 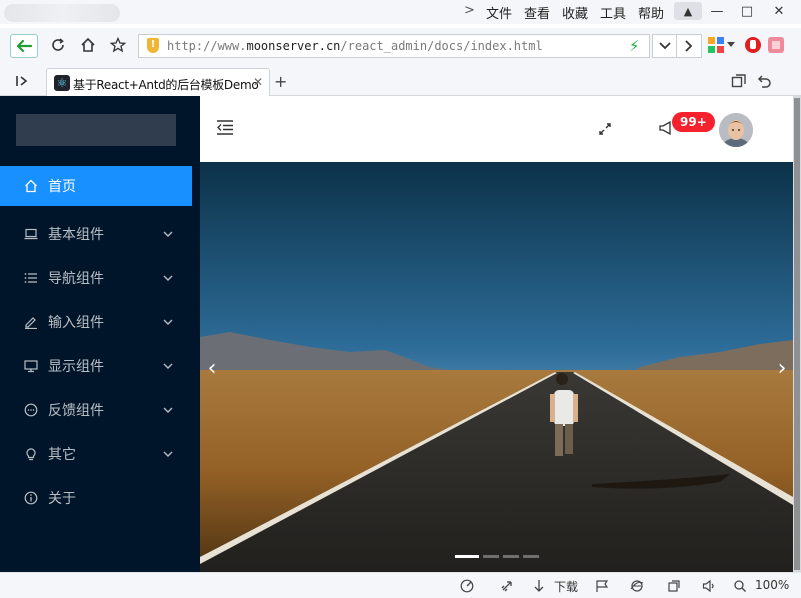 What do you see at coordinates (62, 499) in the screenshot?
I see `sidebar-item-label: 关于` at bounding box center [62, 499].